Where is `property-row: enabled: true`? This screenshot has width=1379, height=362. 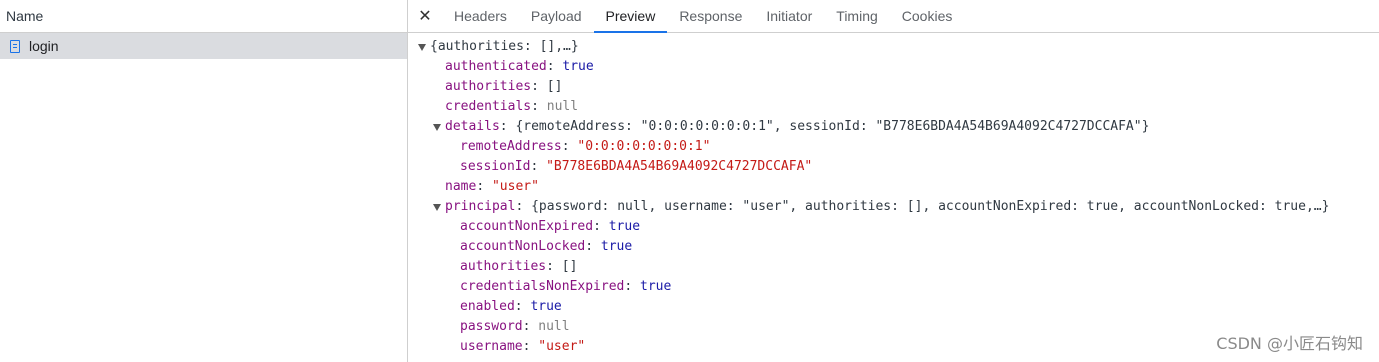
property-row: enabled: true is located at coordinates (511, 306).